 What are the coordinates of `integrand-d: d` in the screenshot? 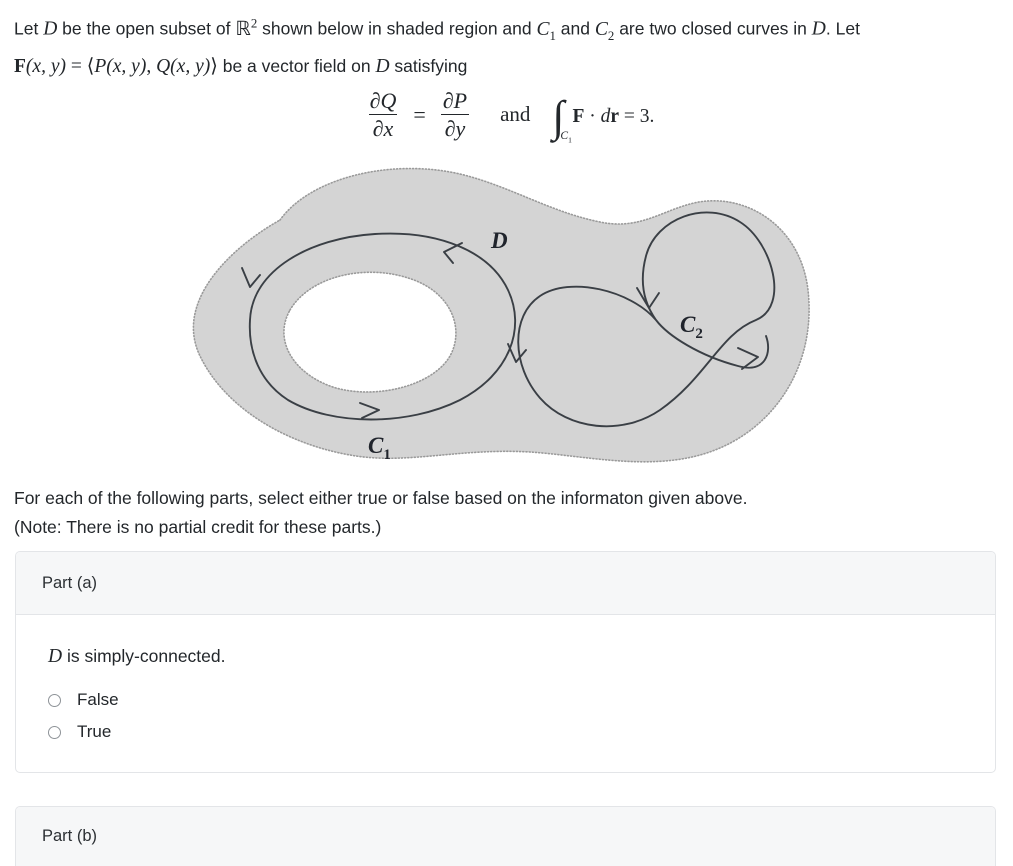 It's located at (605, 116).